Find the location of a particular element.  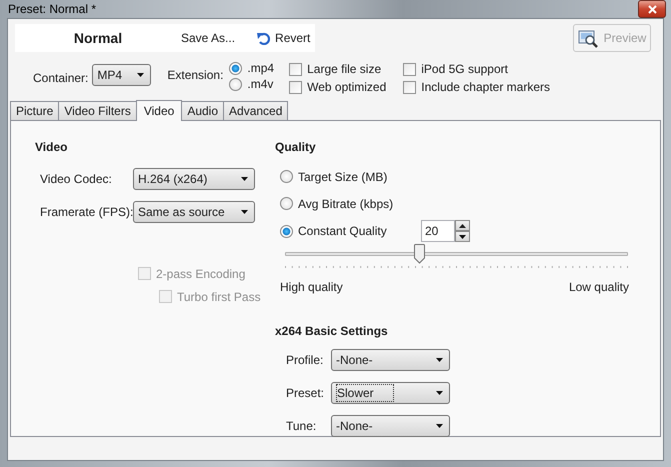

checkbox-label: Turbo first Pass is located at coordinates (219, 297).